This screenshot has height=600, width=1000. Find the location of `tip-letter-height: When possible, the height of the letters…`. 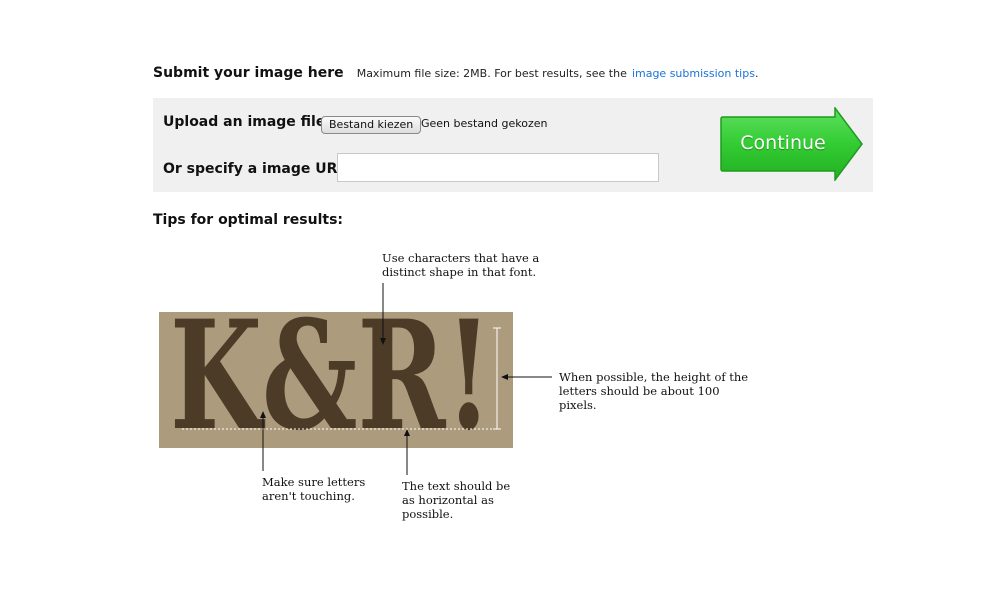

tip-letter-height: When possible, the height of the letters… is located at coordinates (654, 391).